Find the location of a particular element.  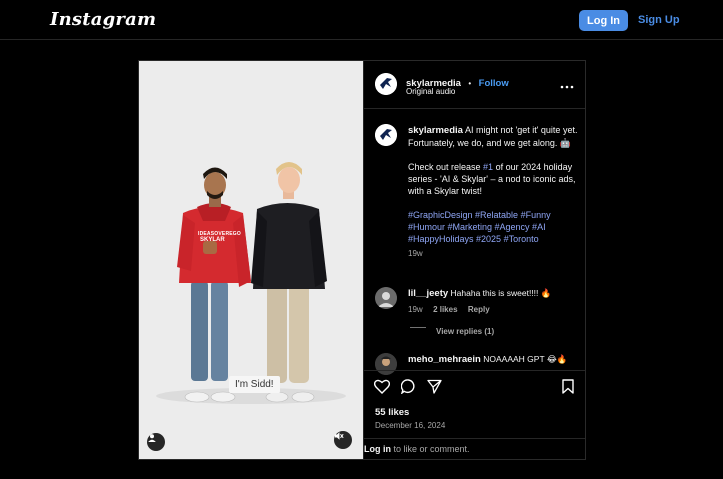

author-avatar is located at coordinates (386, 84).